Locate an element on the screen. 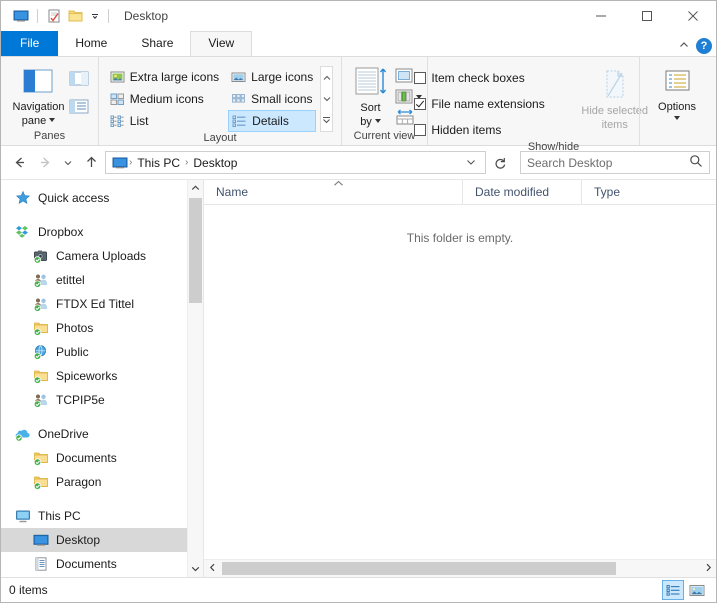  sidebar-item-camera-uploads: Camera Uploads is located at coordinates (94, 256).